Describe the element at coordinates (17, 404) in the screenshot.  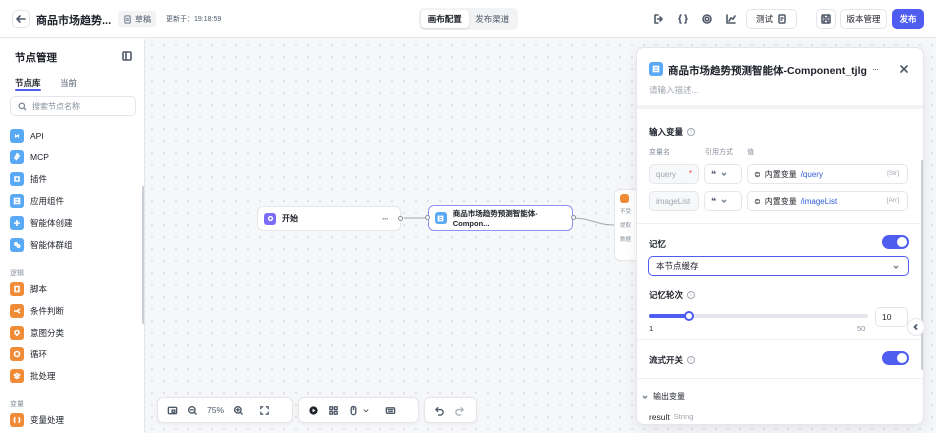
I see `section-variable: 变量` at that location.